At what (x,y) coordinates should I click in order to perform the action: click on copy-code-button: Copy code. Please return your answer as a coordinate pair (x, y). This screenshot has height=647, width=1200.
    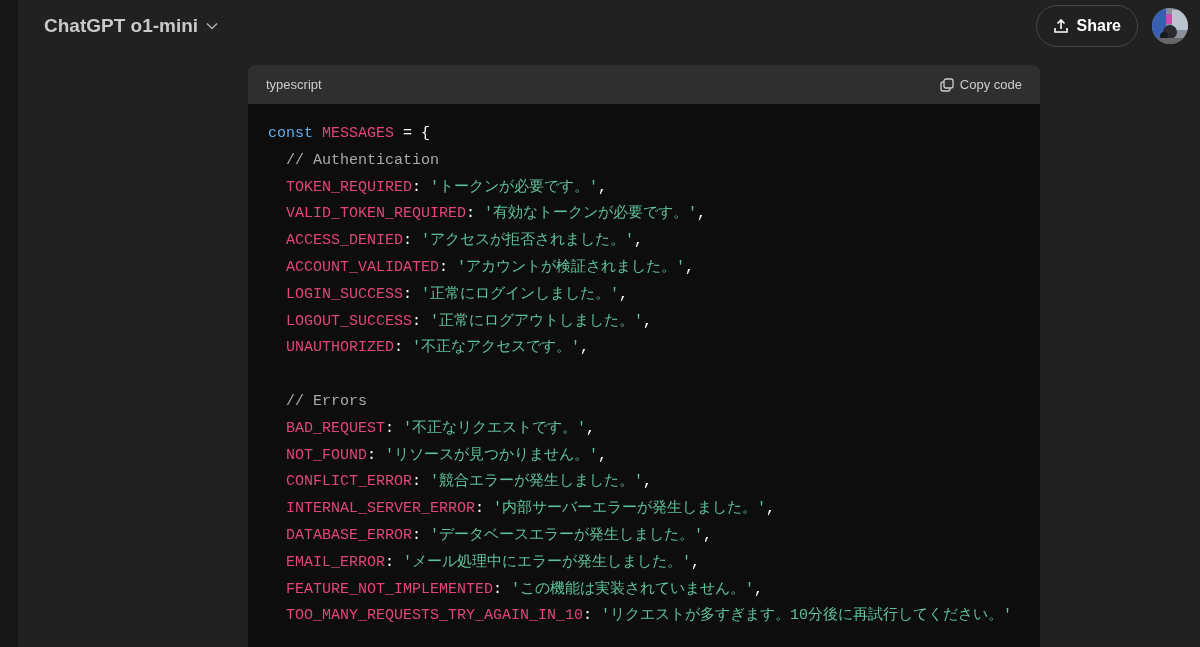
    Looking at the image, I should click on (980, 84).